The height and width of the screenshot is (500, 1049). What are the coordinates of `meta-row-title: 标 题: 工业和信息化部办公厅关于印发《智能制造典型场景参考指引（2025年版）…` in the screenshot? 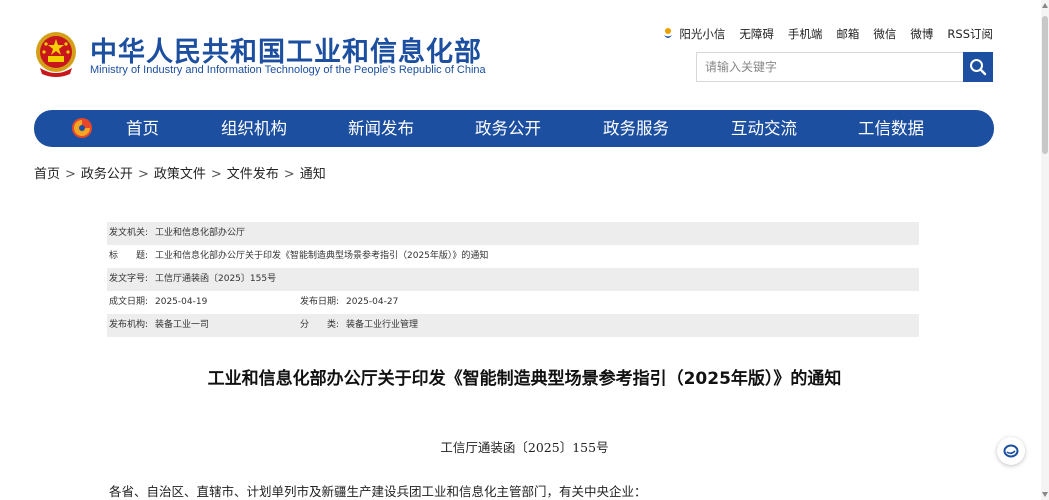 It's located at (513, 256).